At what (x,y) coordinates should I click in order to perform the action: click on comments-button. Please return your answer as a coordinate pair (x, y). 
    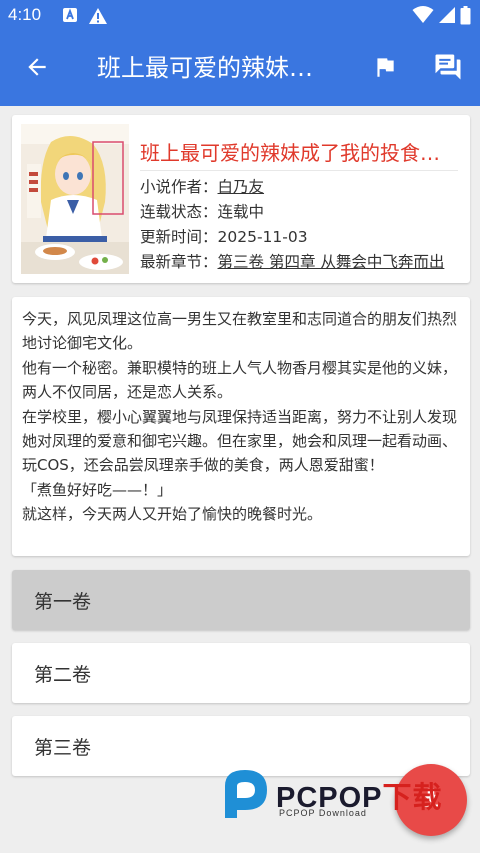
    Looking at the image, I should click on (448, 69).